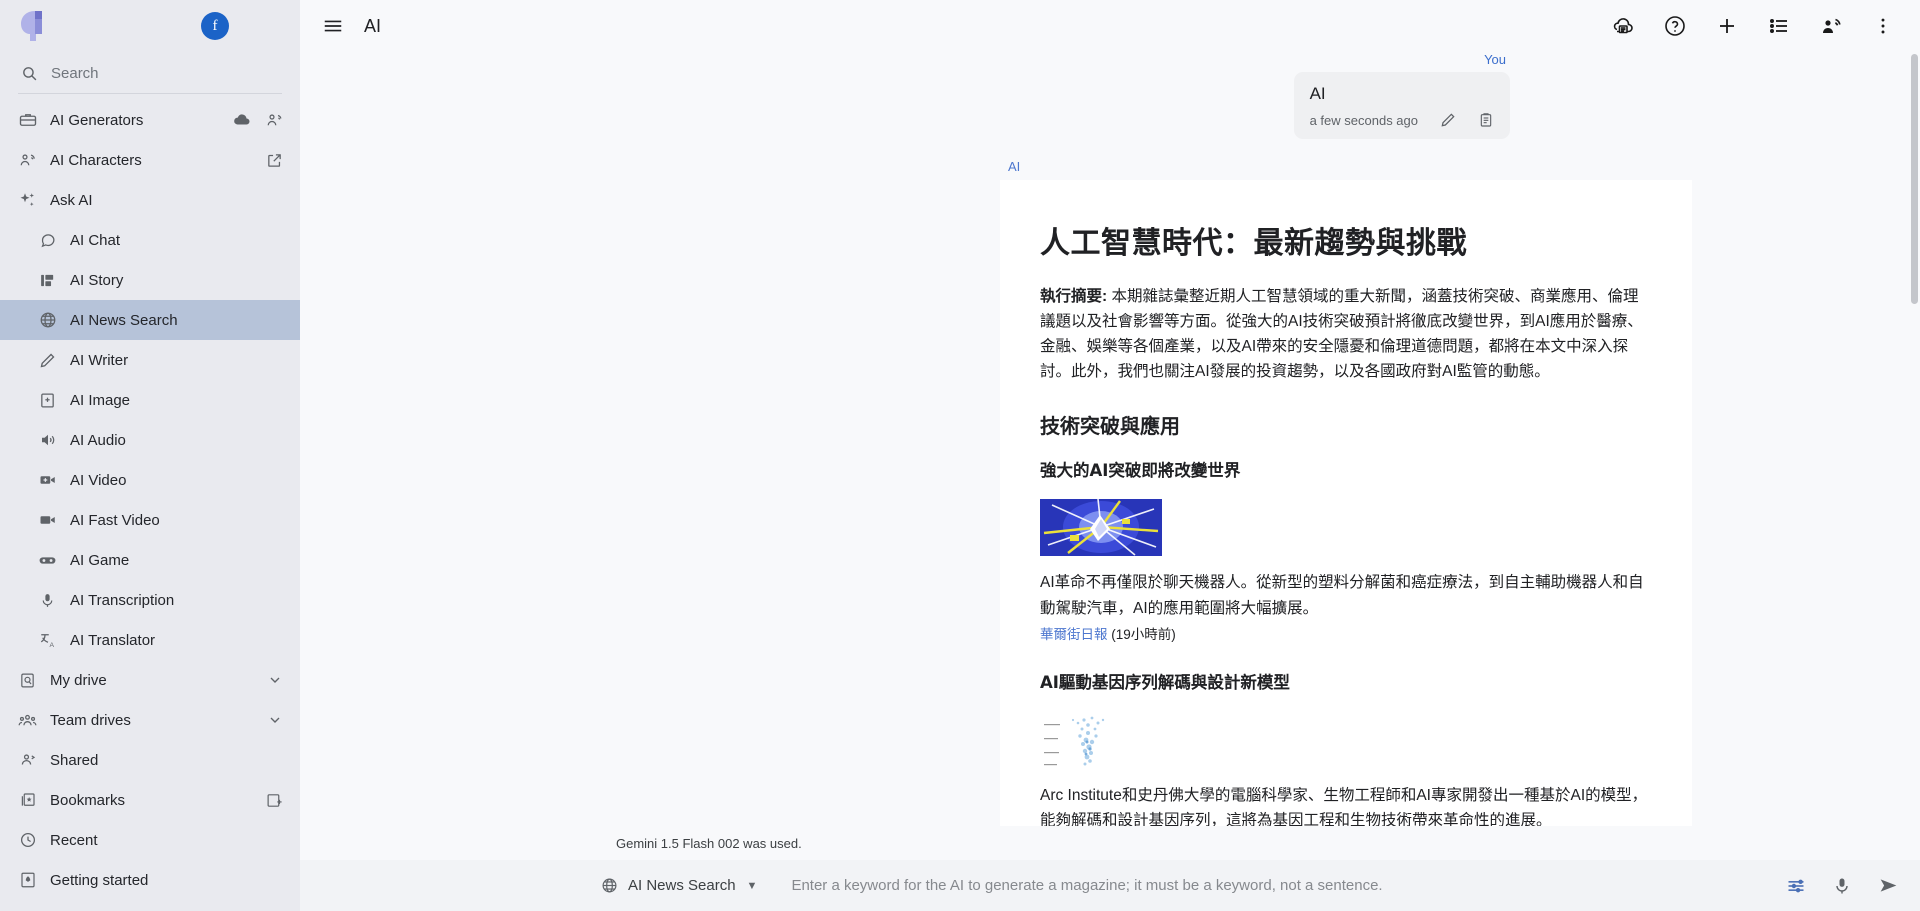 The width and height of the screenshot is (1920, 911). I want to click on sidebar-item-label: AI Game, so click(100, 560).